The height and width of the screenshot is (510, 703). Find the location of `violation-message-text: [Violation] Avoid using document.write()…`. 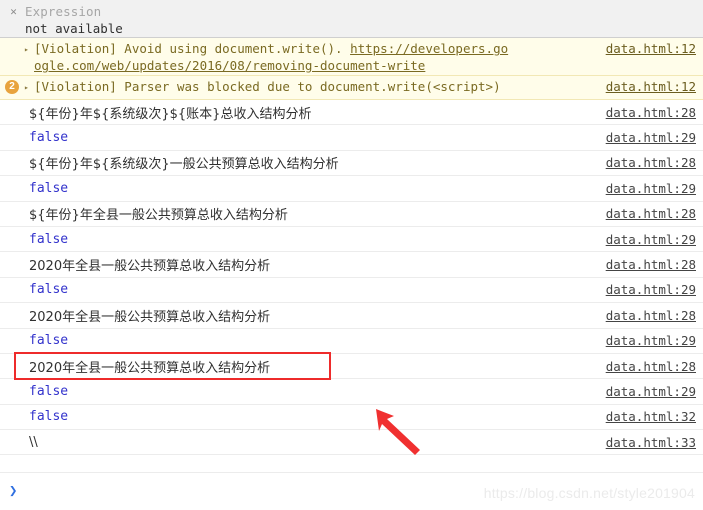

violation-message-text: [Violation] Avoid using document.write()… is located at coordinates (320, 57).